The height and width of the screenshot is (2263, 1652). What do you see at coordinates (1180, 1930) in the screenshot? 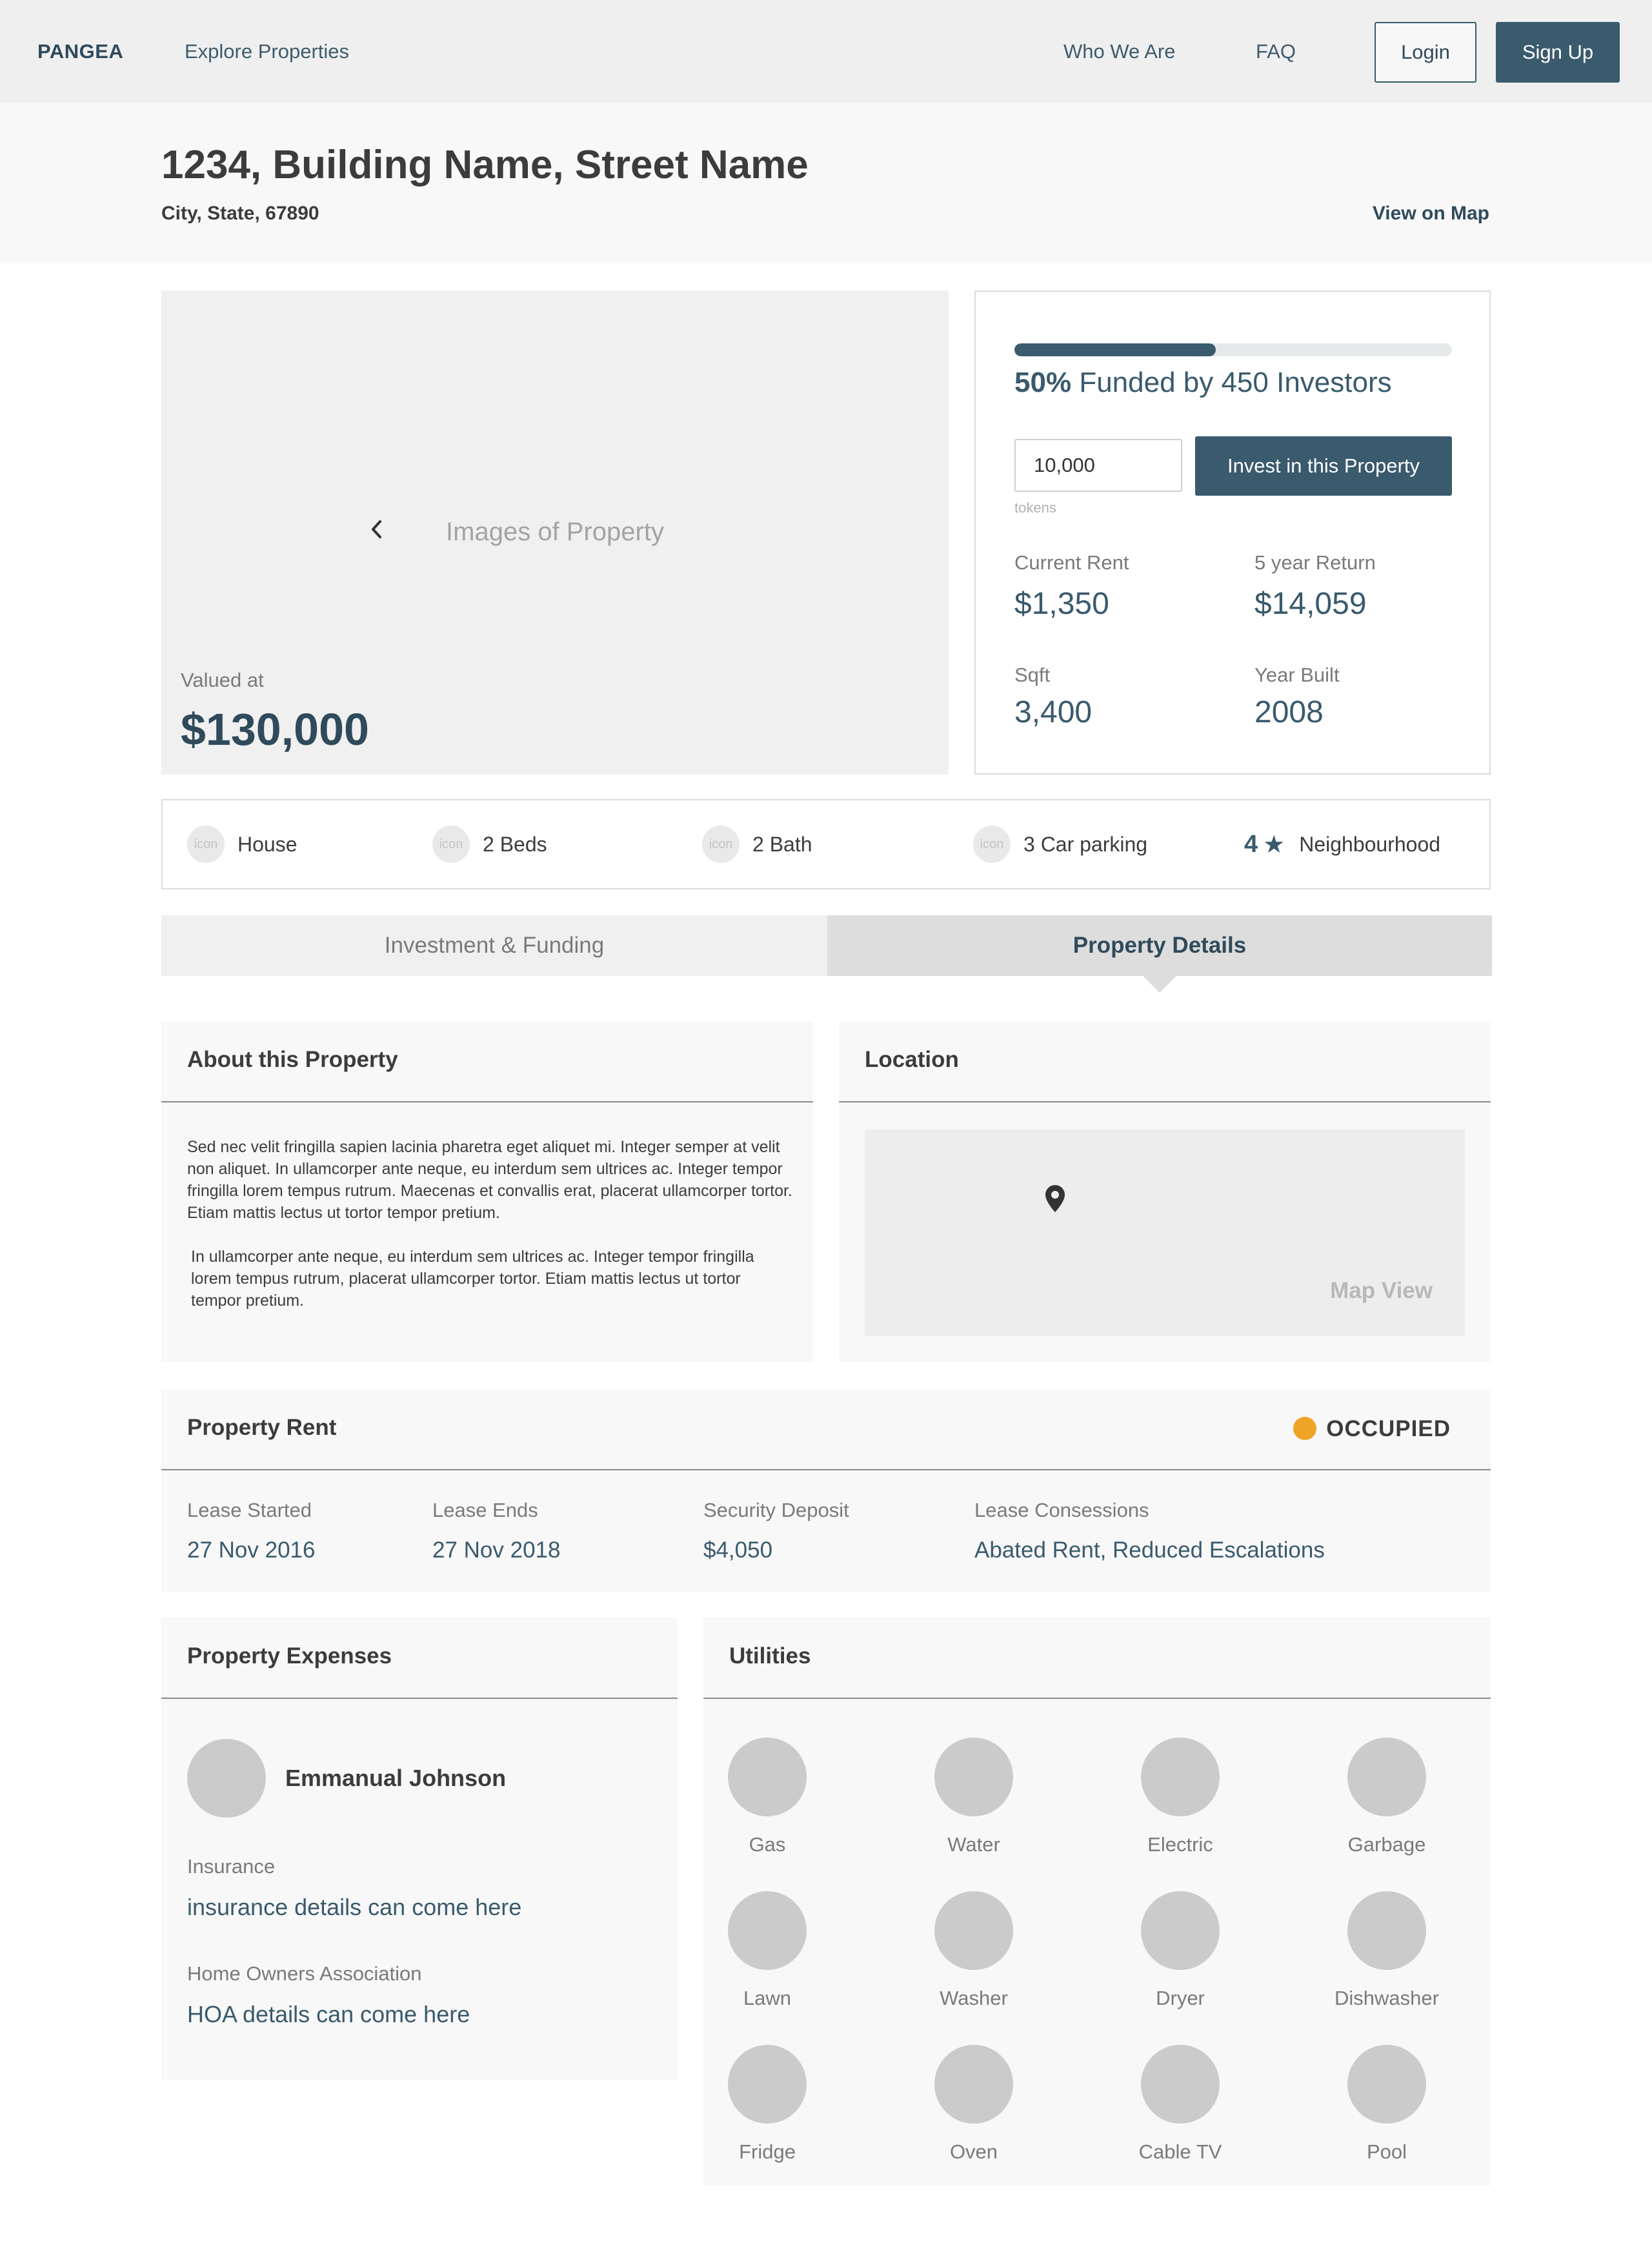
I see `dryer-icon` at bounding box center [1180, 1930].